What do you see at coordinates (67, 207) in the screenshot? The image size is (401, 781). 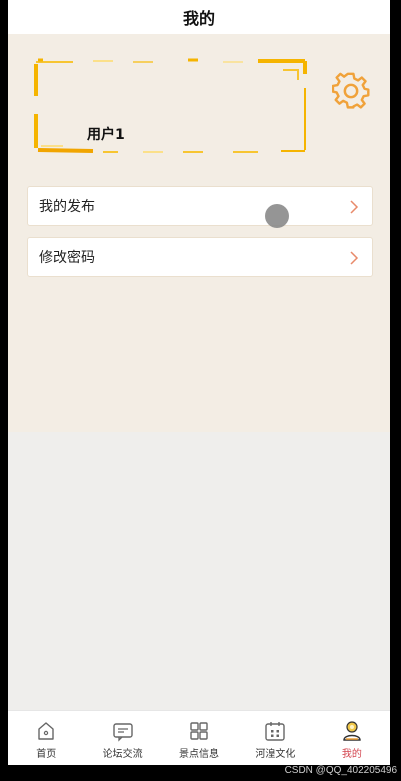 I see `menu-item-label: 我的发布` at bounding box center [67, 207].